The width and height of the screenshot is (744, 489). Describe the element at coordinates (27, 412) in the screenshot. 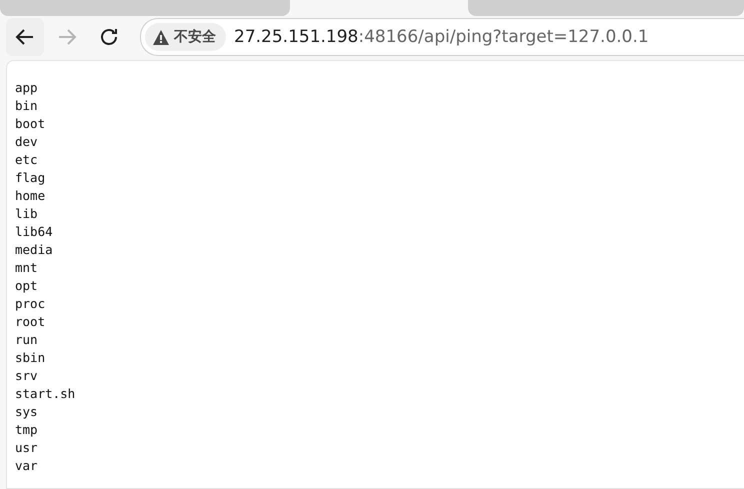

I see `output-line: sys` at that location.